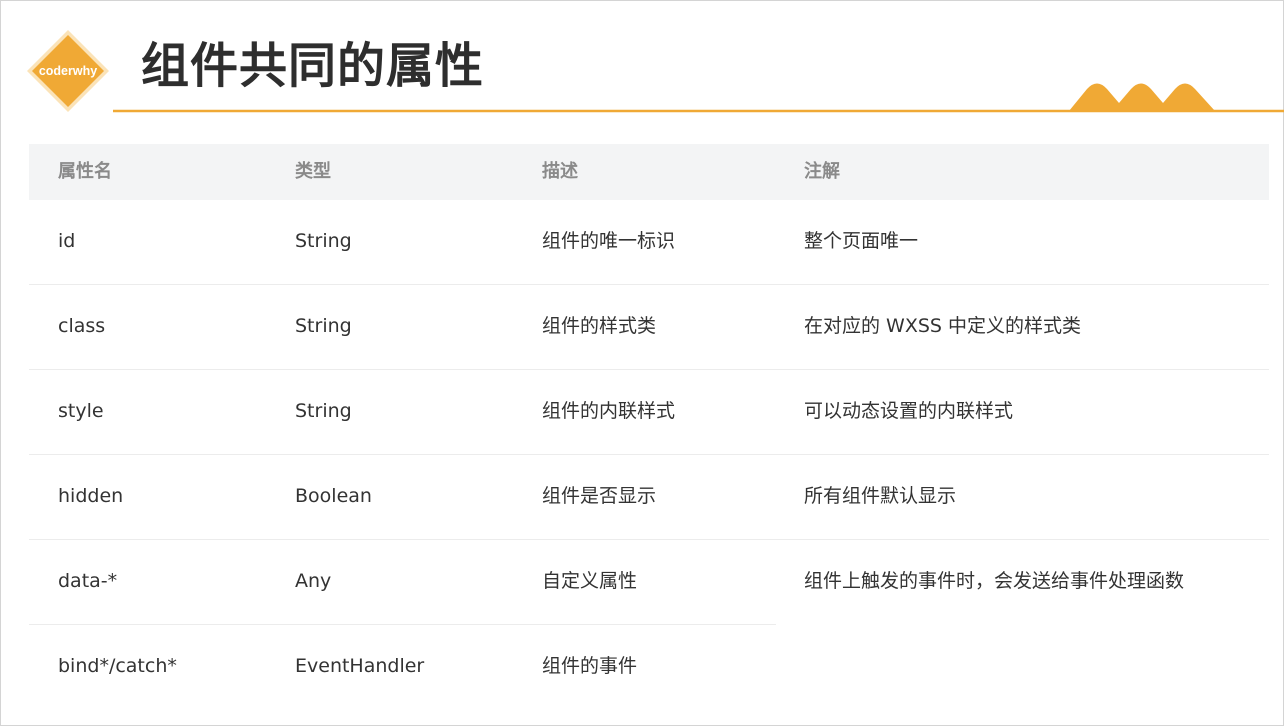 This screenshot has width=1284, height=726. Describe the element at coordinates (590, 581) in the screenshot. I see `cell-description: 自定义属性` at that location.